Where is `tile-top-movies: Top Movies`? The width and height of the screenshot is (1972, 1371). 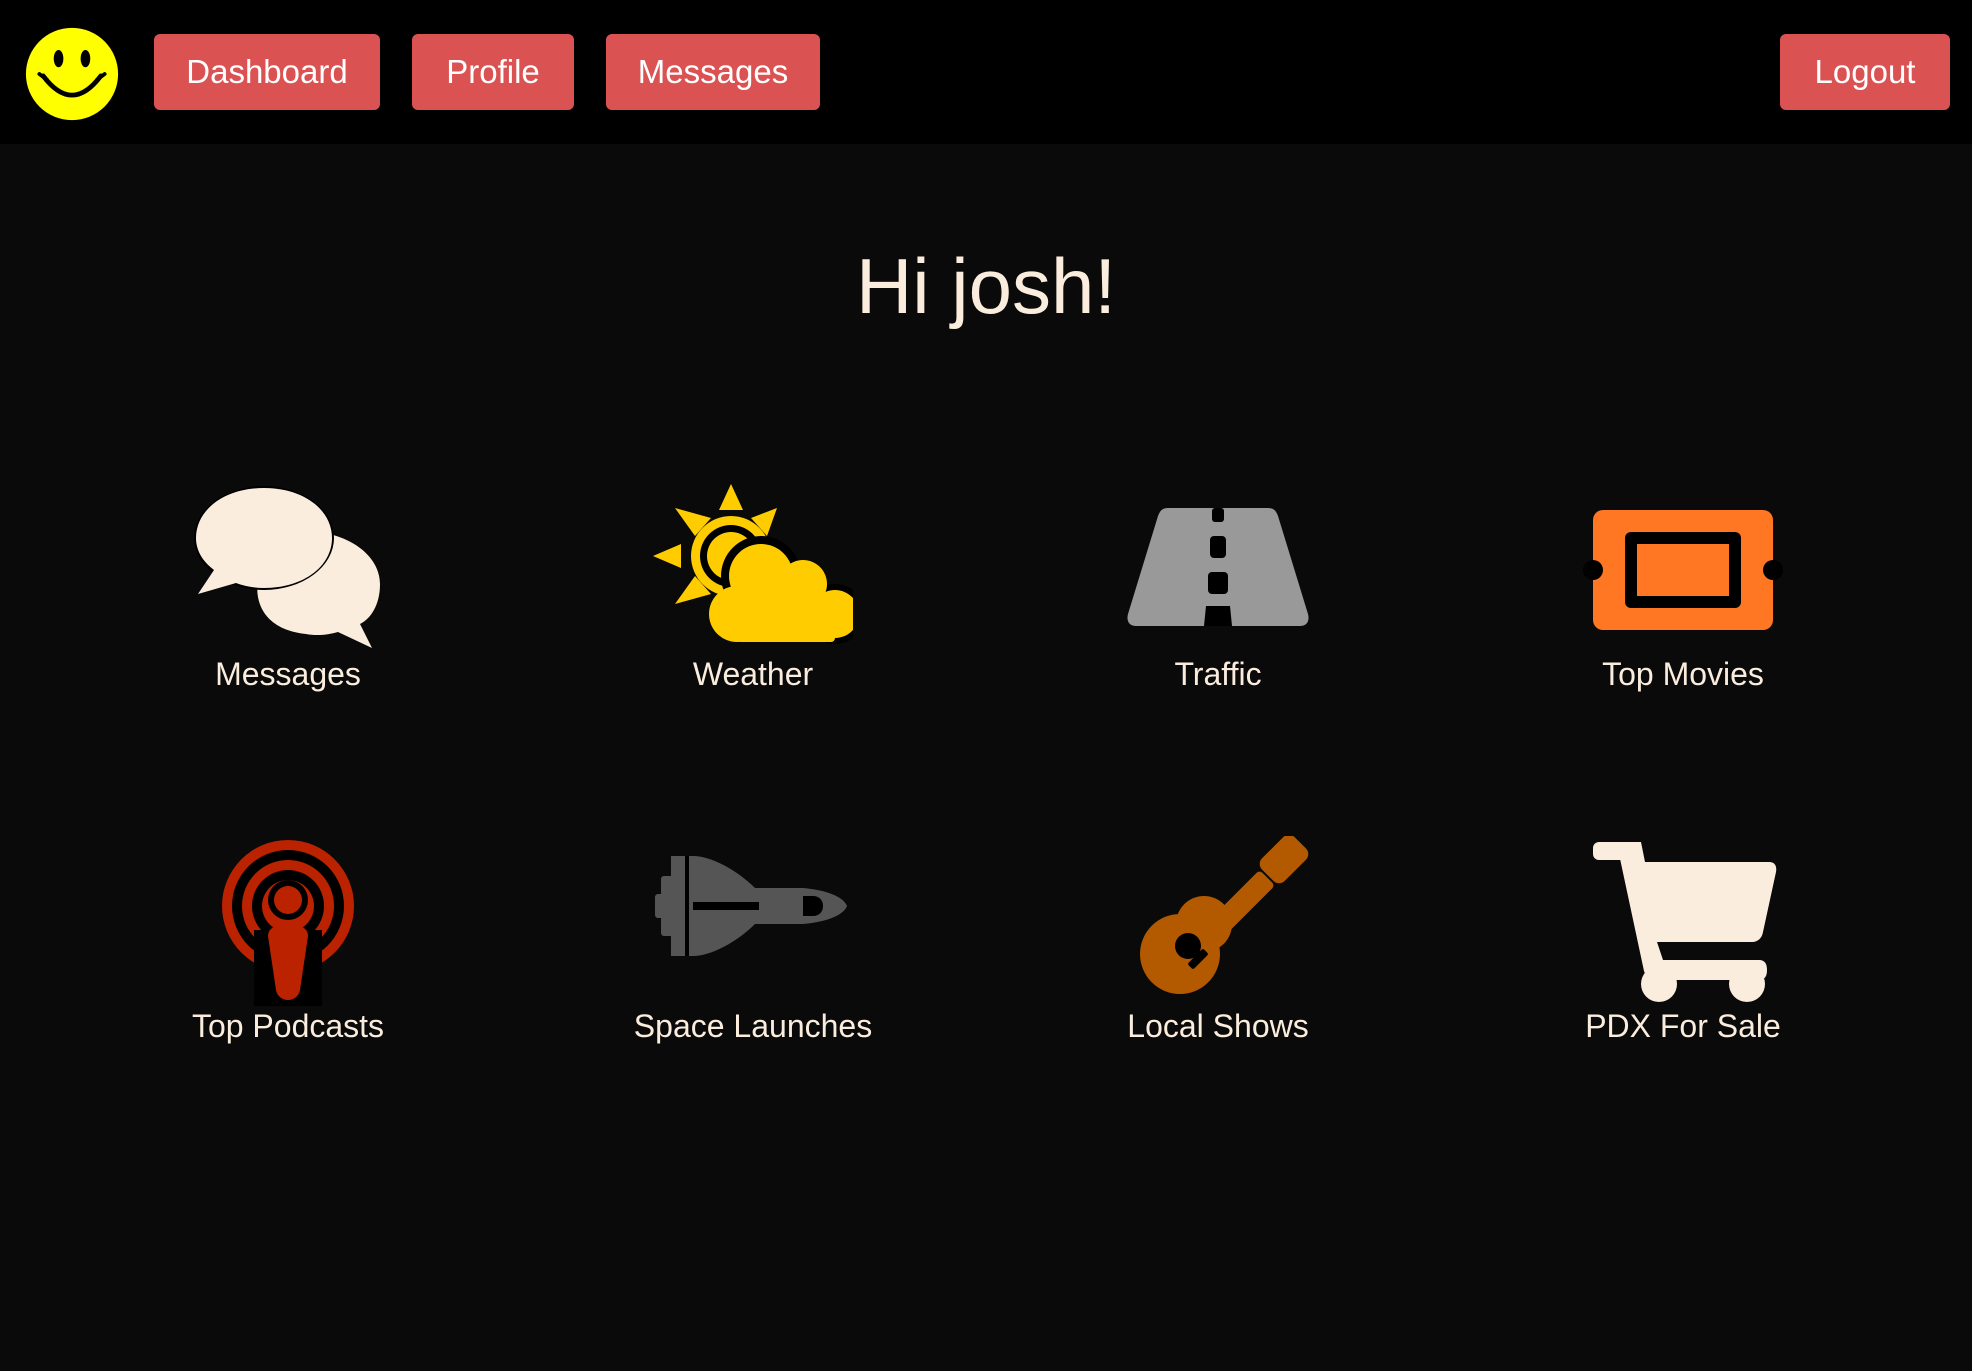
tile-top-movies: Top Movies is located at coordinates (1683, 604).